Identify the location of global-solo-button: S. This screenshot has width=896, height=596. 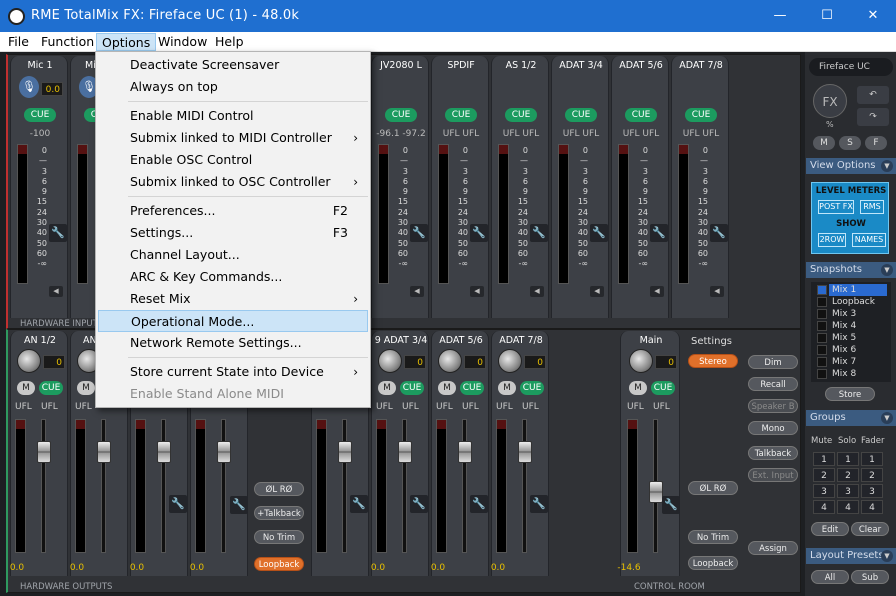
(850, 143).